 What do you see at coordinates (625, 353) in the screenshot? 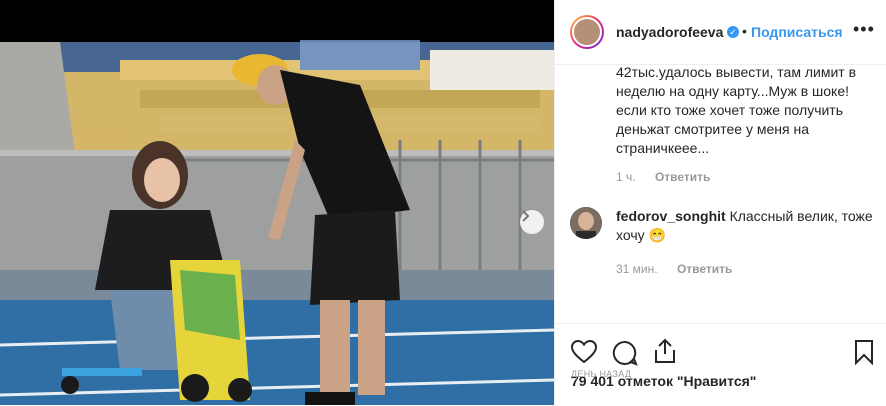
I see `comment-icon` at bounding box center [625, 353].